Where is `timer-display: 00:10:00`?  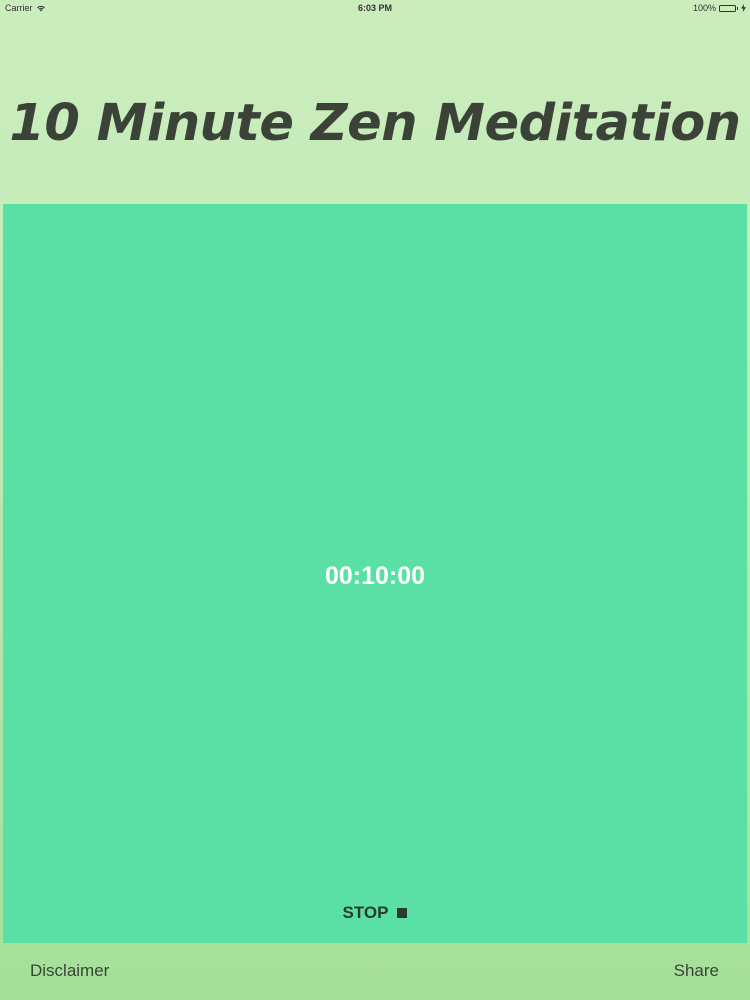
timer-display: 00:10:00 is located at coordinates (375, 576).